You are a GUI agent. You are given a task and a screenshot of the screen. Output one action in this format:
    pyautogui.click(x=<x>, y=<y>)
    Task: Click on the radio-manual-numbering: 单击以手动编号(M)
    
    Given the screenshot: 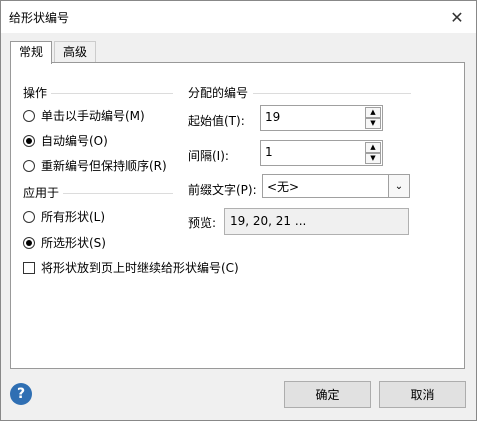 What is the action you would take?
    pyautogui.click(x=84, y=115)
    